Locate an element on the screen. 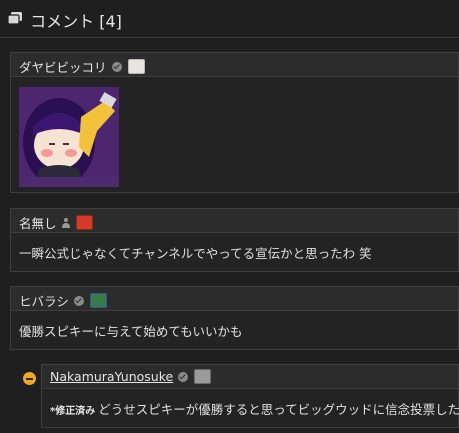 The height and width of the screenshot is (433, 459). comment-text: どうせスピキーが優勝すると思ってビッグウッドに信念投票した is located at coordinates (278, 409).